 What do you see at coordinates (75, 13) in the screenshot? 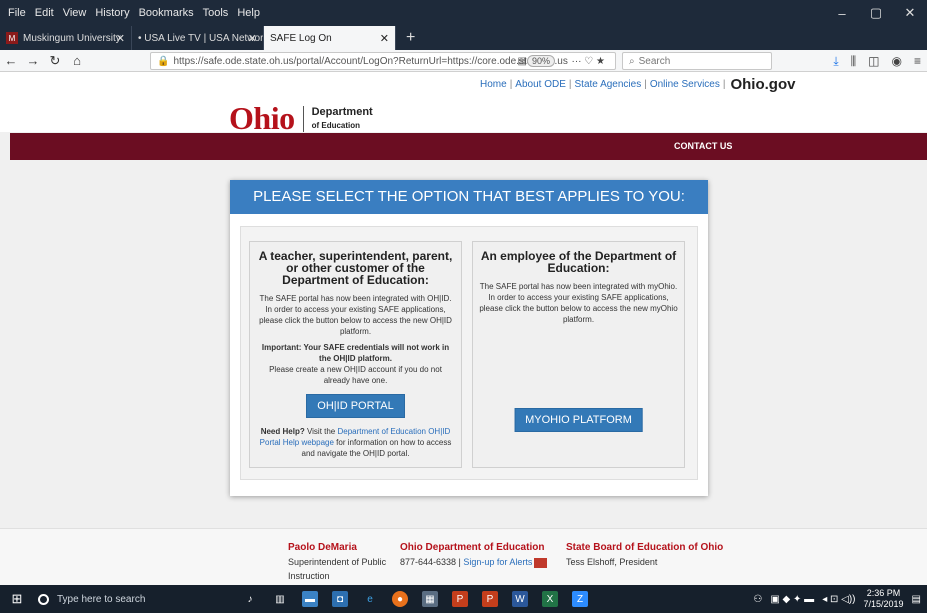
I see `menu-view: View` at bounding box center [75, 13].